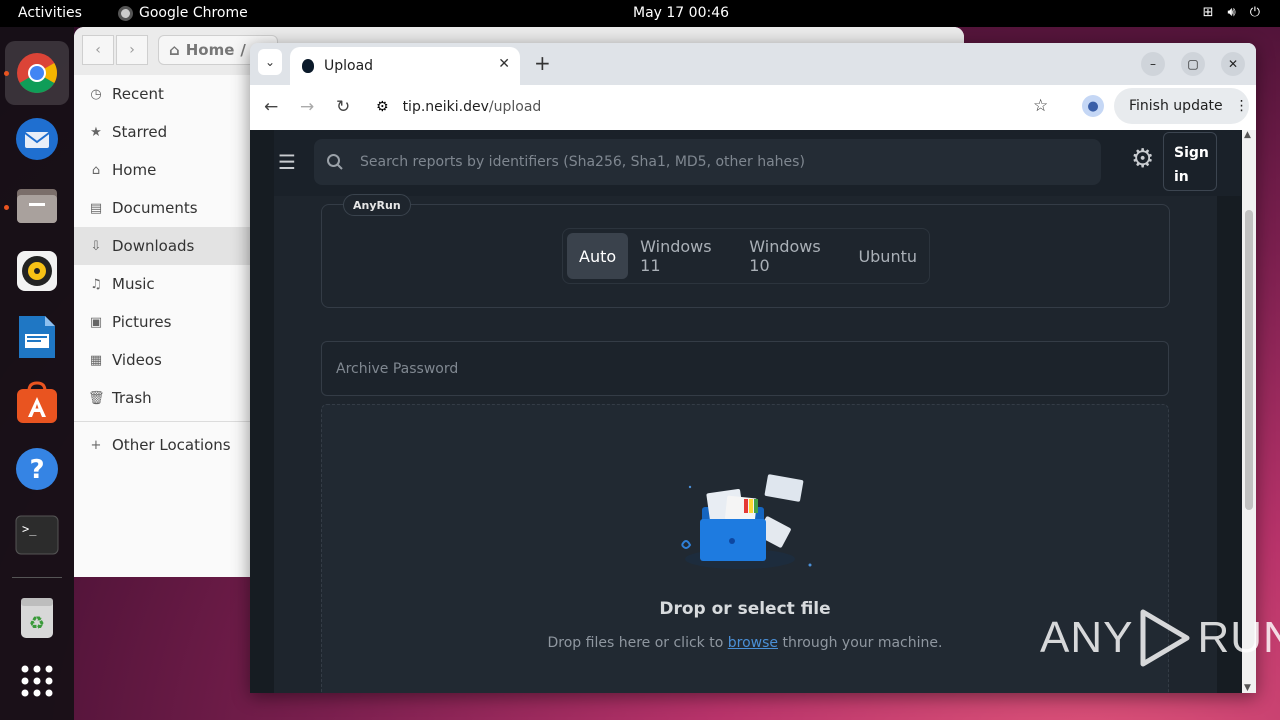 Image resolution: width=1280 pixels, height=720 pixels. I want to click on dock-help: ?, so click(37, 469).